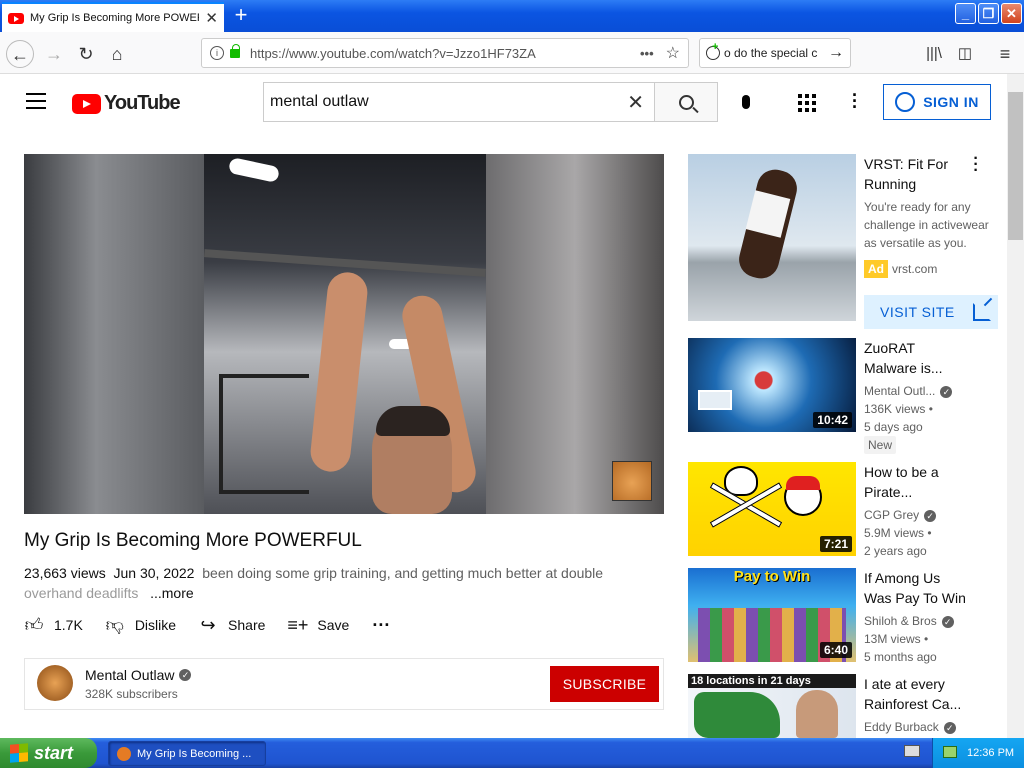  I want to click on reload-icon: ↻, so click(86, 54).